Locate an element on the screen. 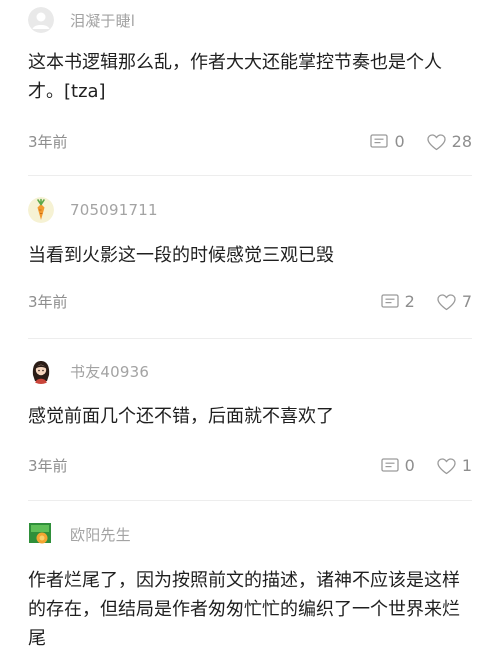 The image size is (500, 657). username: 705091711 is located at coordinates (114, 210).